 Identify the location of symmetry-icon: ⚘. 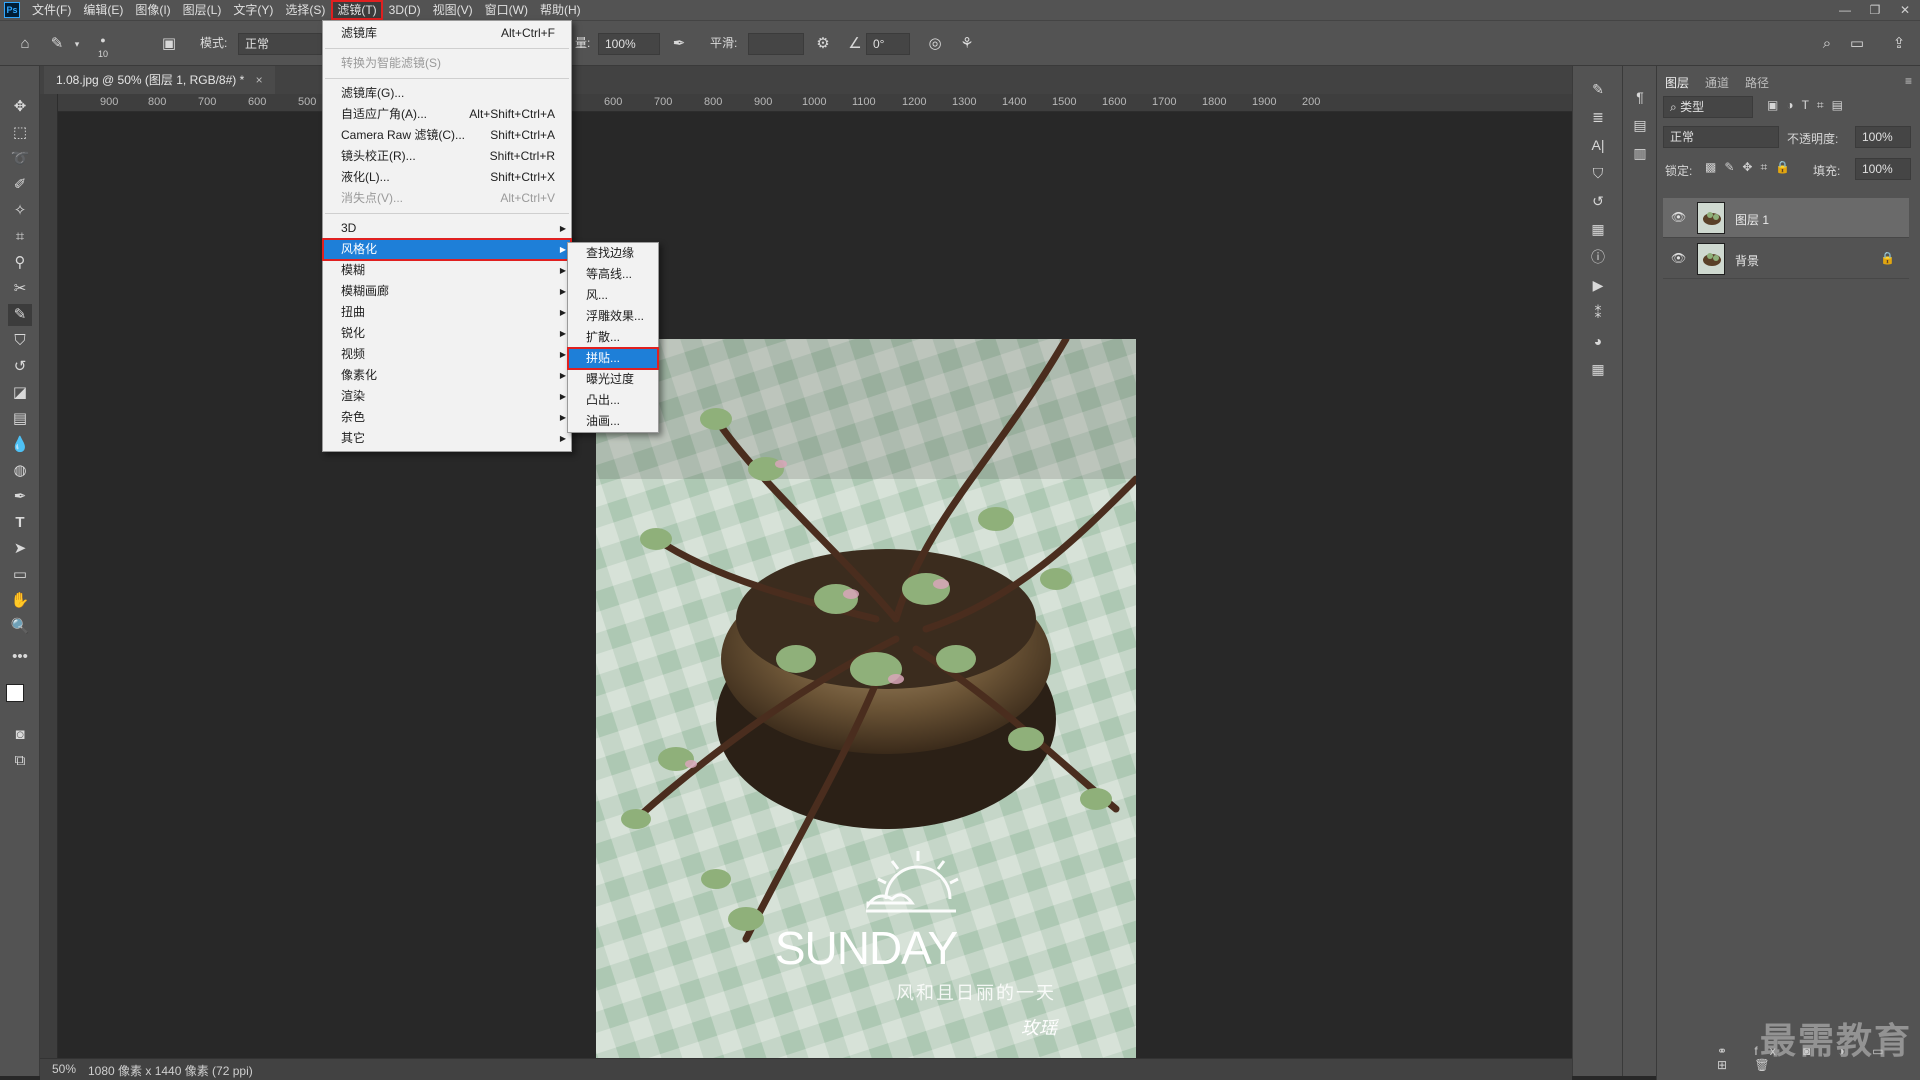
(967, 44).